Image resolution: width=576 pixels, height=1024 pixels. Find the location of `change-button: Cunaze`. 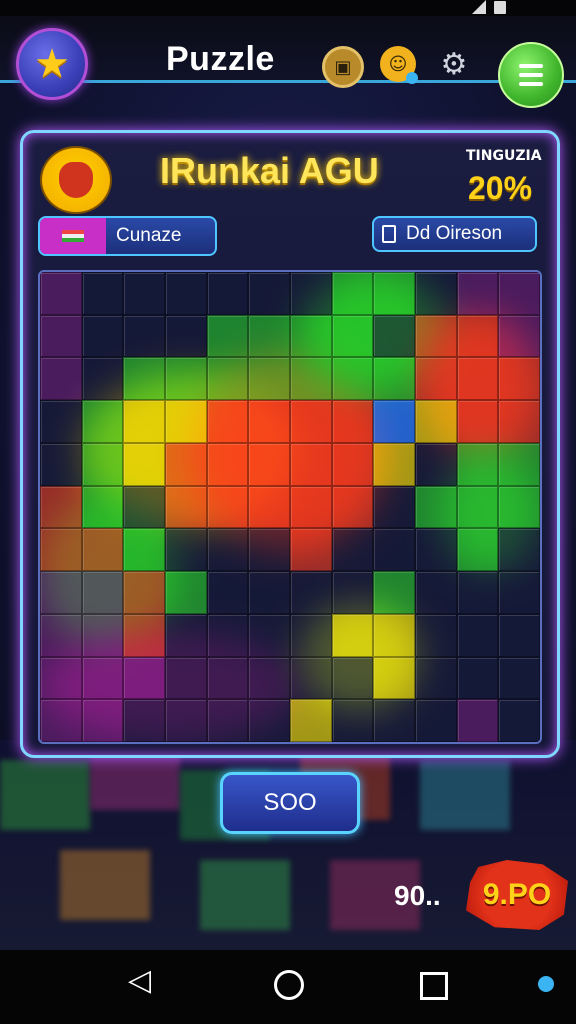

change-button: Cunaze is located at coordinates (127, 236).